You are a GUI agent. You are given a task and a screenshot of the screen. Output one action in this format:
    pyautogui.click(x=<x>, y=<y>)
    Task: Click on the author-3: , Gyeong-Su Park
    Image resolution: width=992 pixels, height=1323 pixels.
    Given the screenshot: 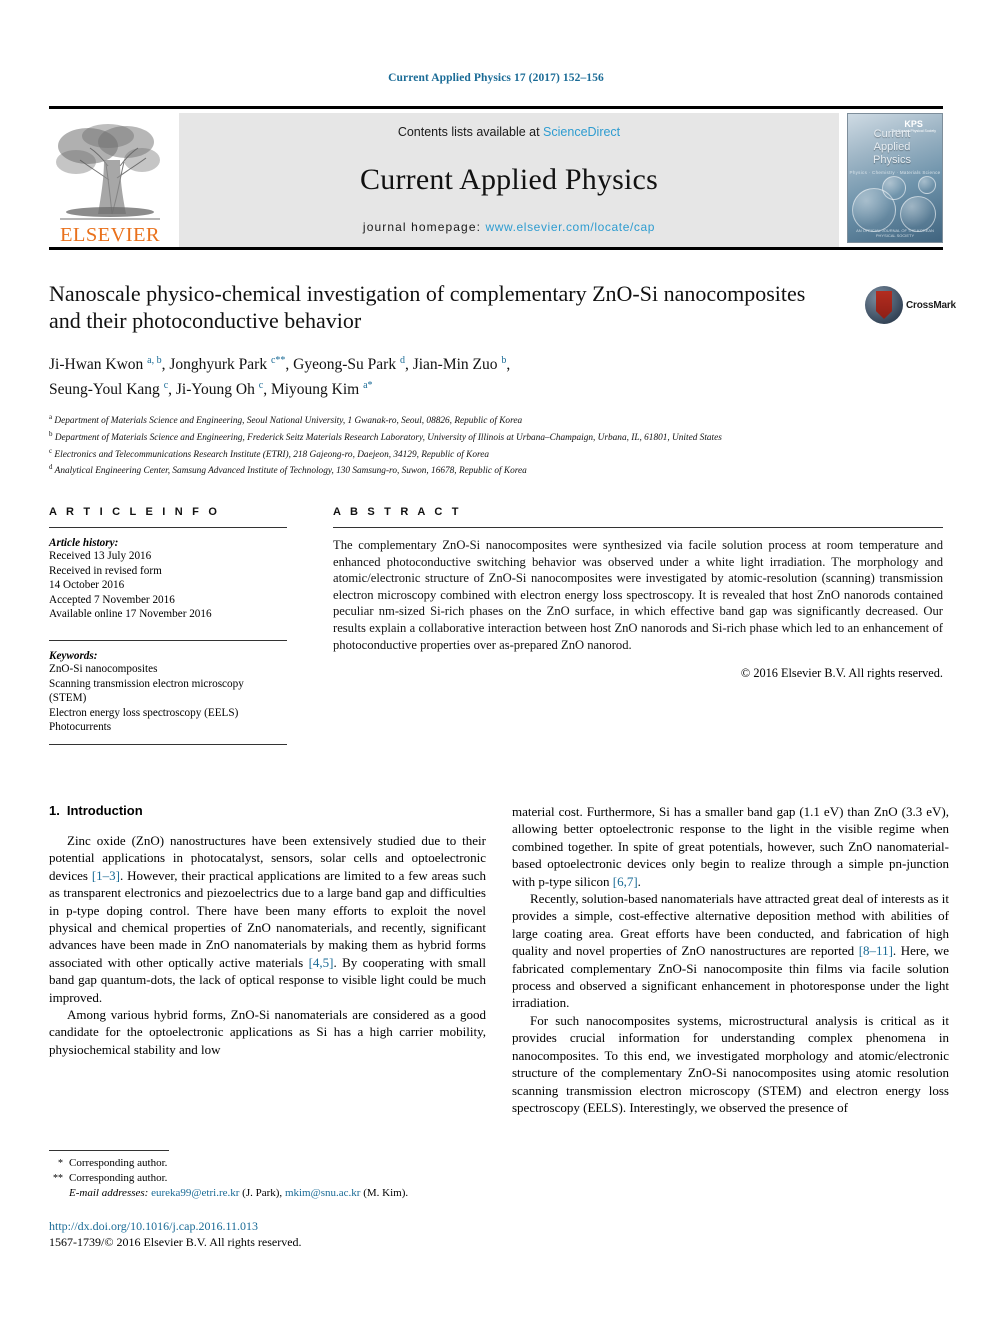 What is the action you would take?
    pyautogui.click(x=342, y=365)
    